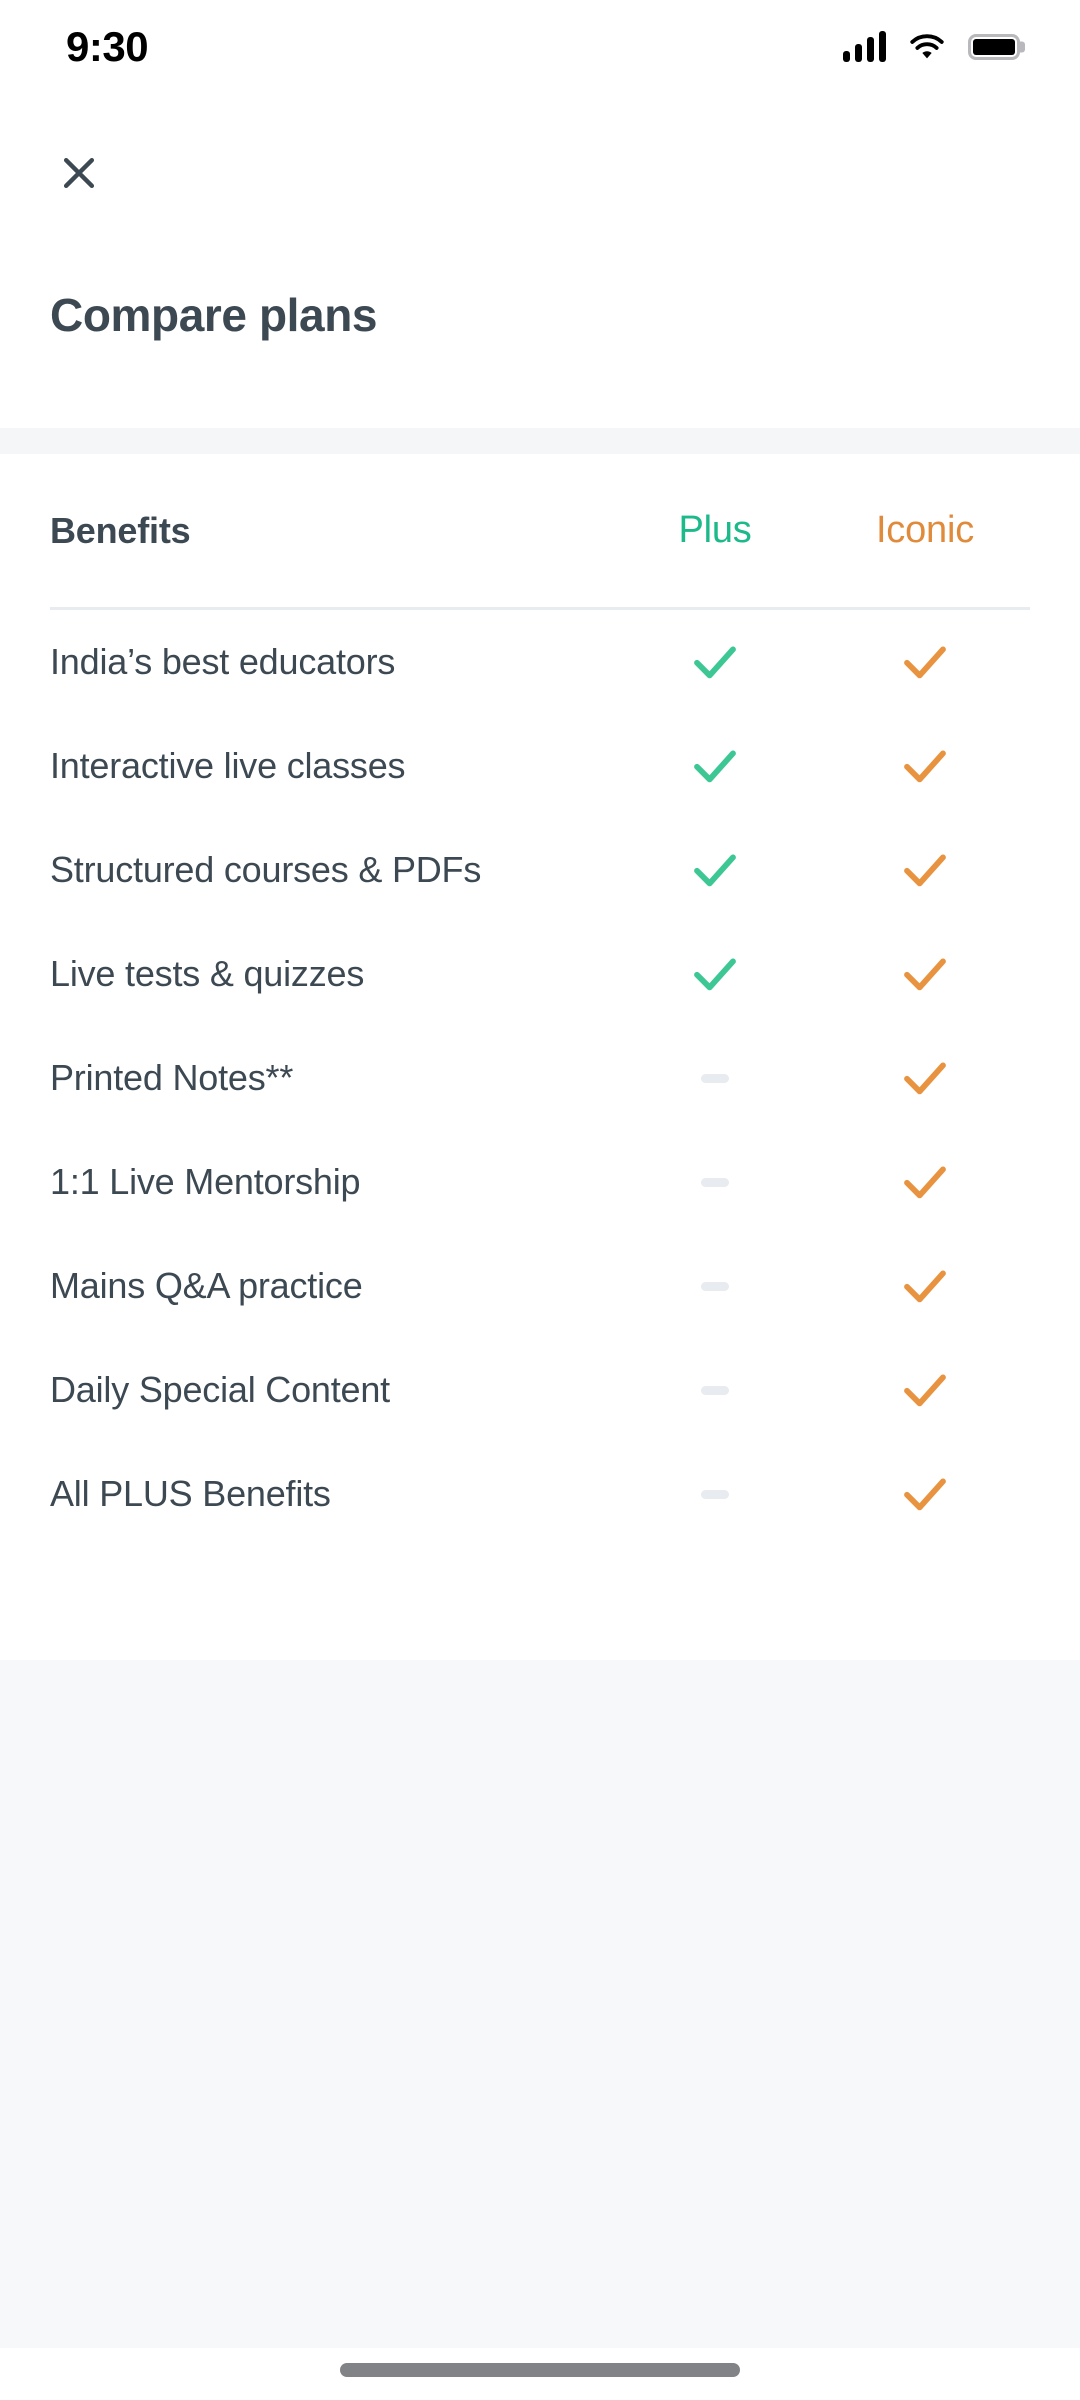 The image size is (1080, 2400). I want to click on battery-icon, so click(994, 47).